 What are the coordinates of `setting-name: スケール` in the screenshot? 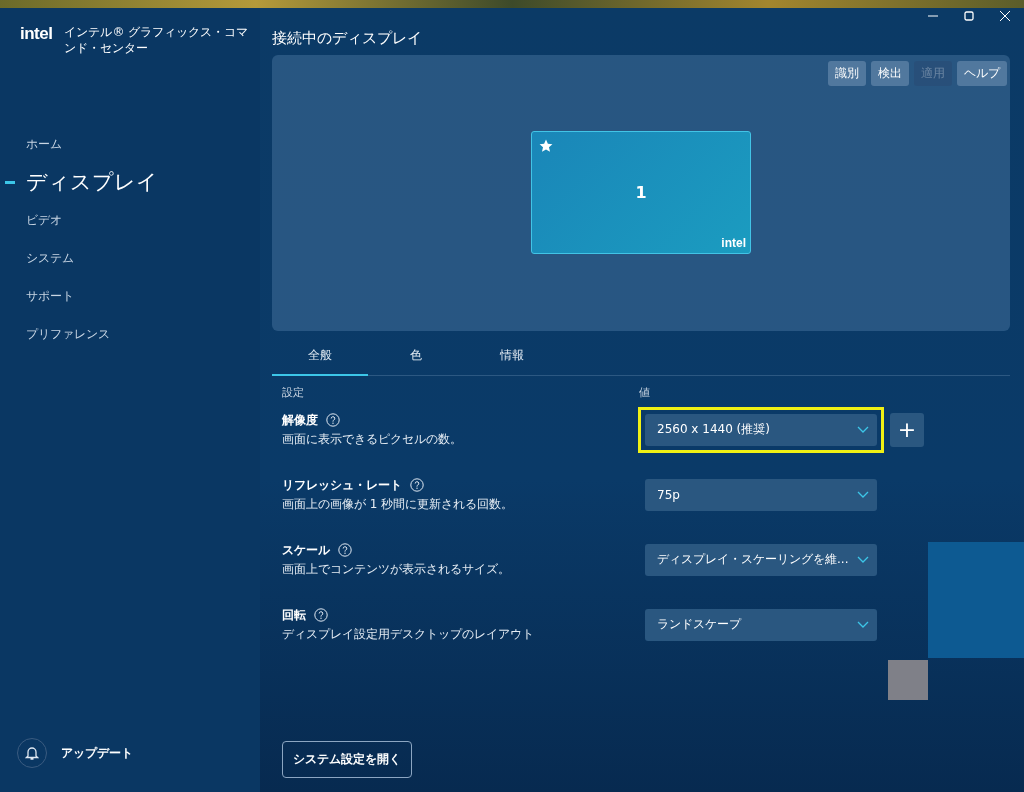 It's located at (306, 550).